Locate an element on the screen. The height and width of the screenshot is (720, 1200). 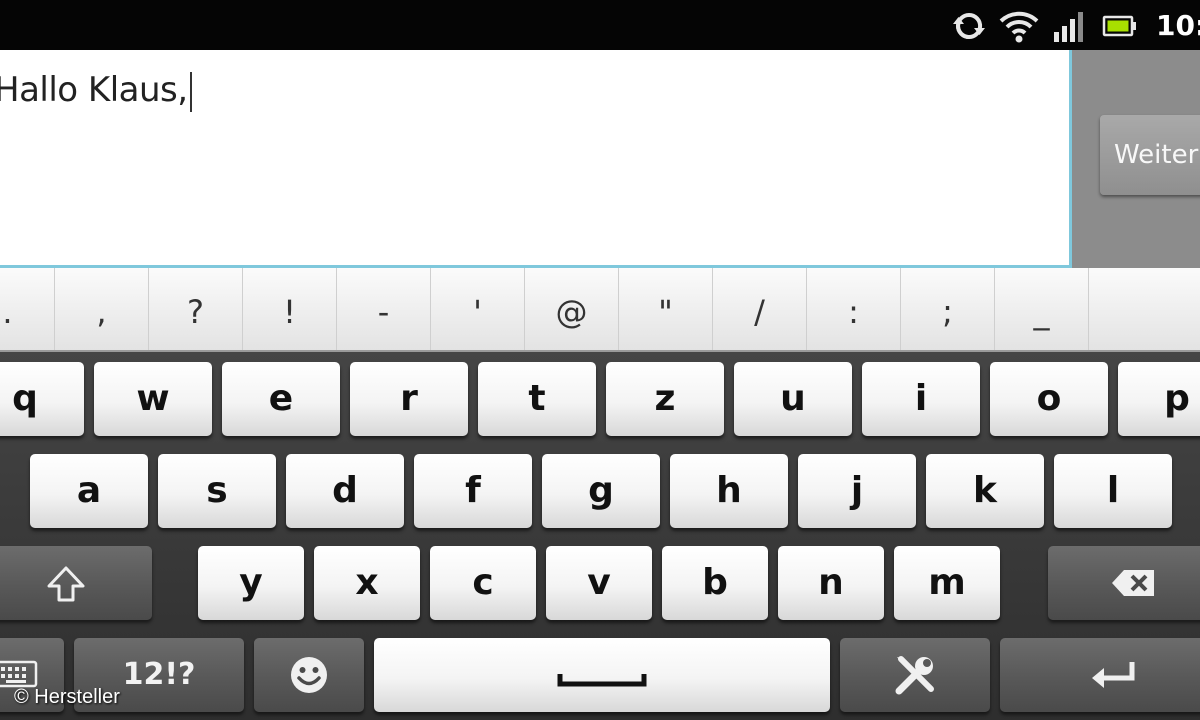
key-label: l is located at coordinates (1113, 490).